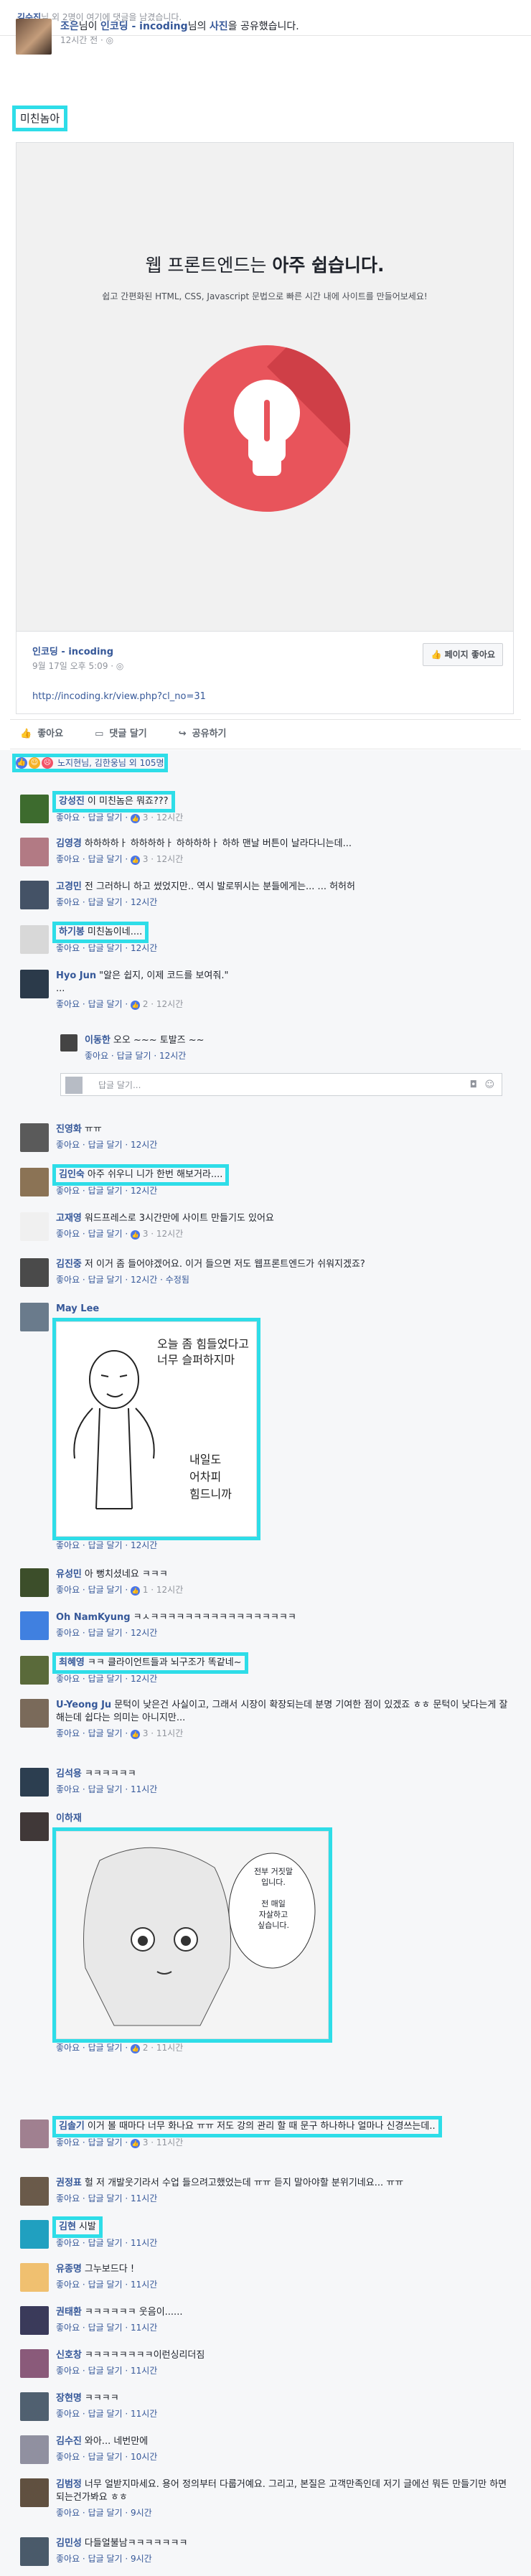 The width and height of the screenshot is (531, 2576). I want to click on reaction-summary: 👍 ☺ ☹ 노지현님, 김한웅님 외 105명, so click(90, 763).